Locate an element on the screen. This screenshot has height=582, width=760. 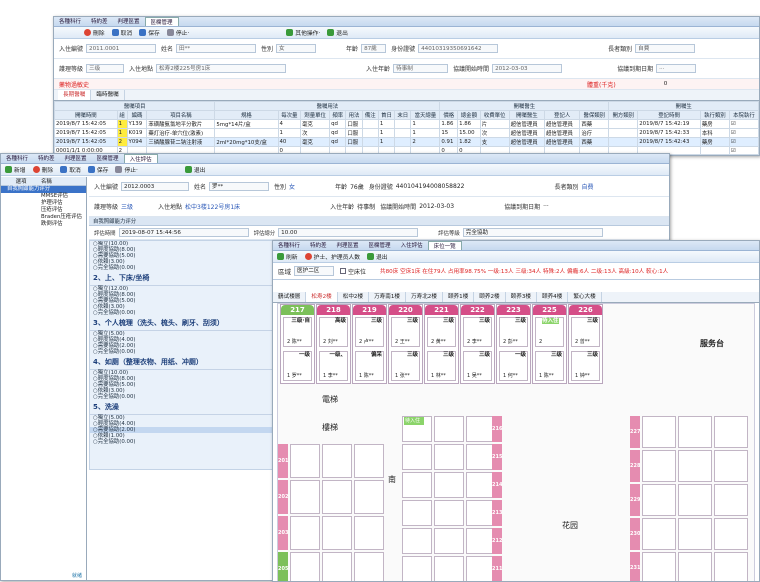
menu-item: 各種科行 is located at coordinates (70, 21).